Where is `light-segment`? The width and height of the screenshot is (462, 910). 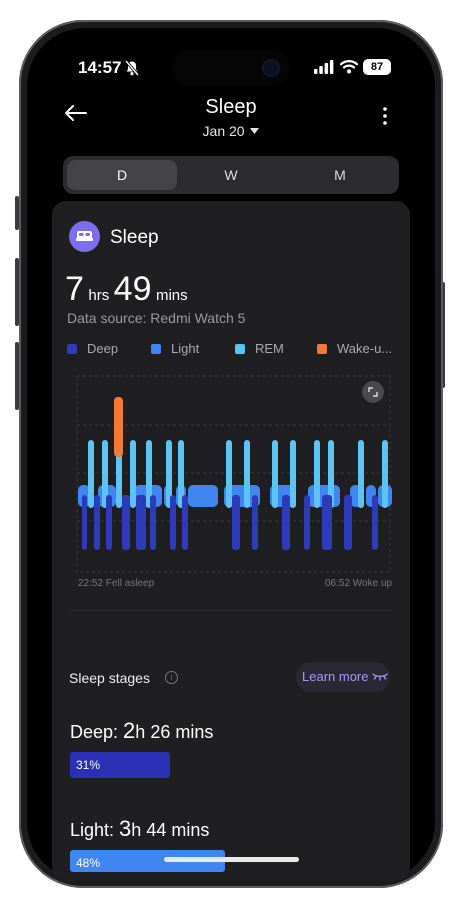 light-segment is located at coordinates (203, 496).